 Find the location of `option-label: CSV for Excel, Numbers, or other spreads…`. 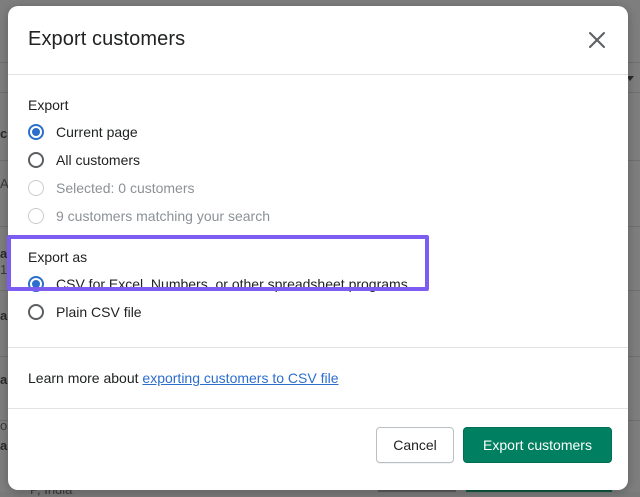

option-label: CSV for Excel, Numbers, or other spreads… is located at coordinates (232, 284).